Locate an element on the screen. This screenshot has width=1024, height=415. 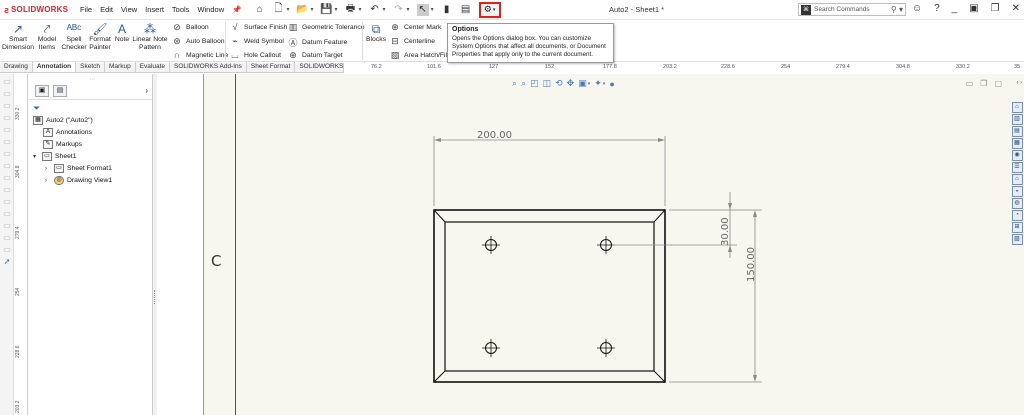
pin-icon: 📌 is located at coordinates (236, 9).